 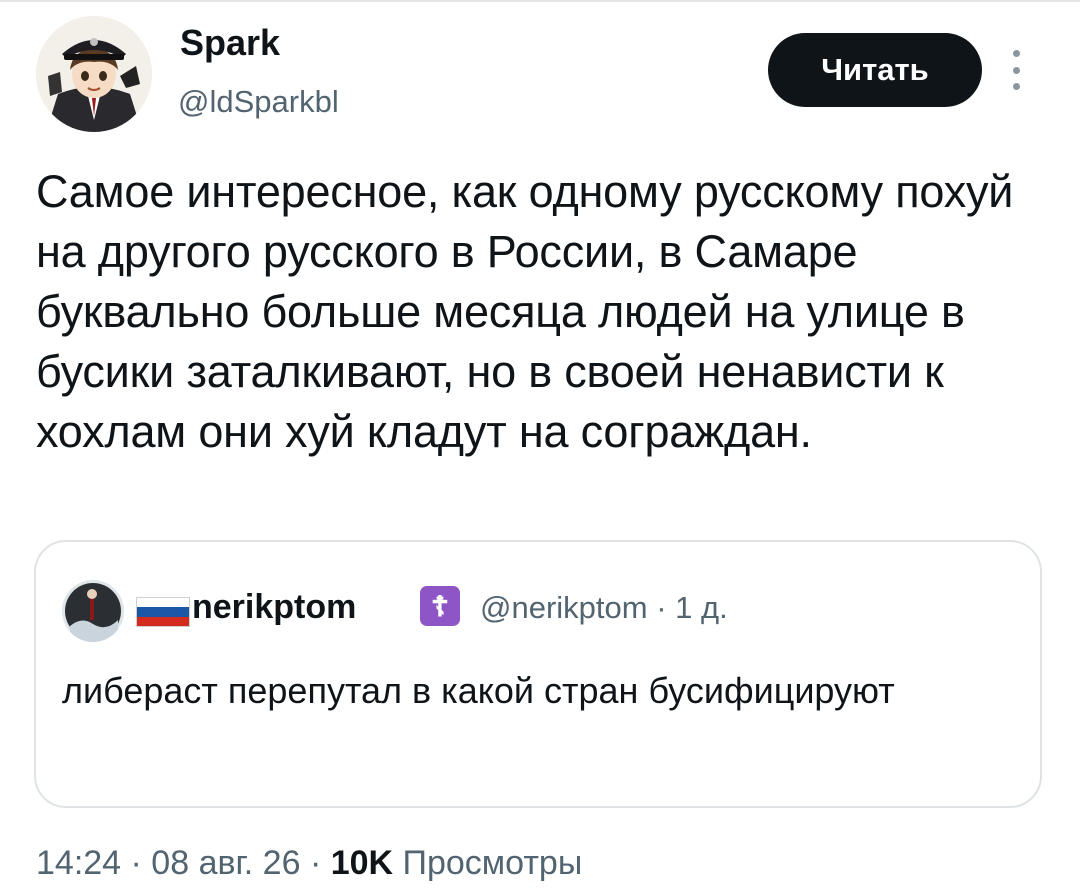 I want to click on quote-avatar-image, so click(x=93, y=611).